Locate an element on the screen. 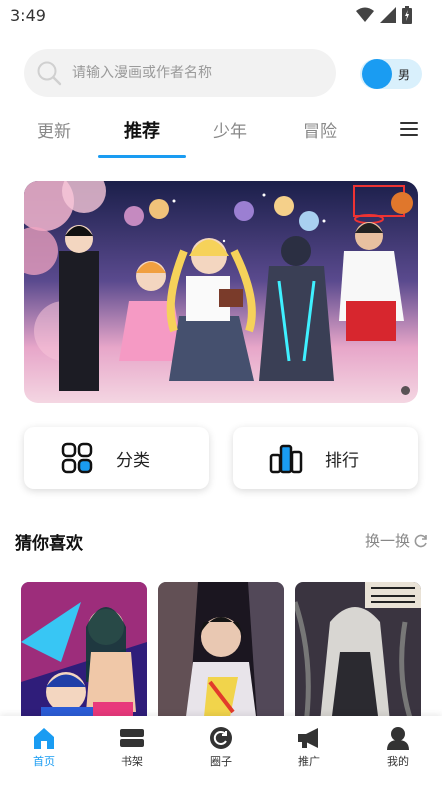  bottom-navigation: 首页 书架 圈子 推广 我的 is located at coordinates (221, 751).